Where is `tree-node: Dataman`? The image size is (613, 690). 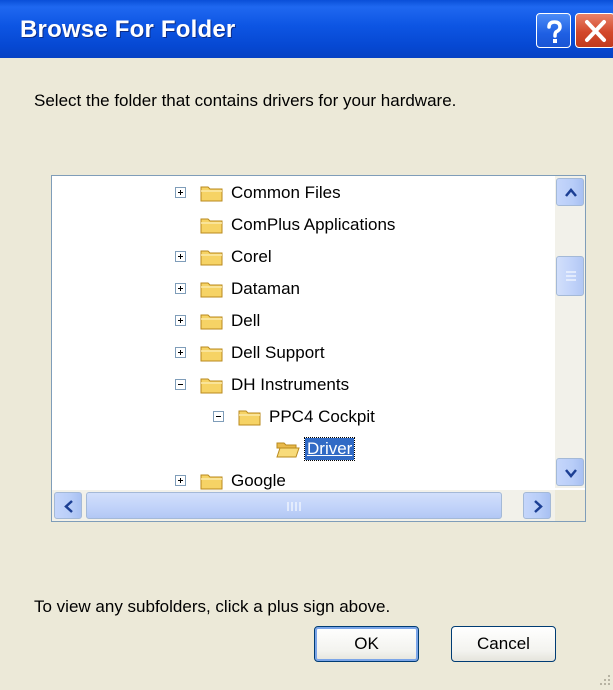 tree-node: Dataman is located at coordinates (302, 289).